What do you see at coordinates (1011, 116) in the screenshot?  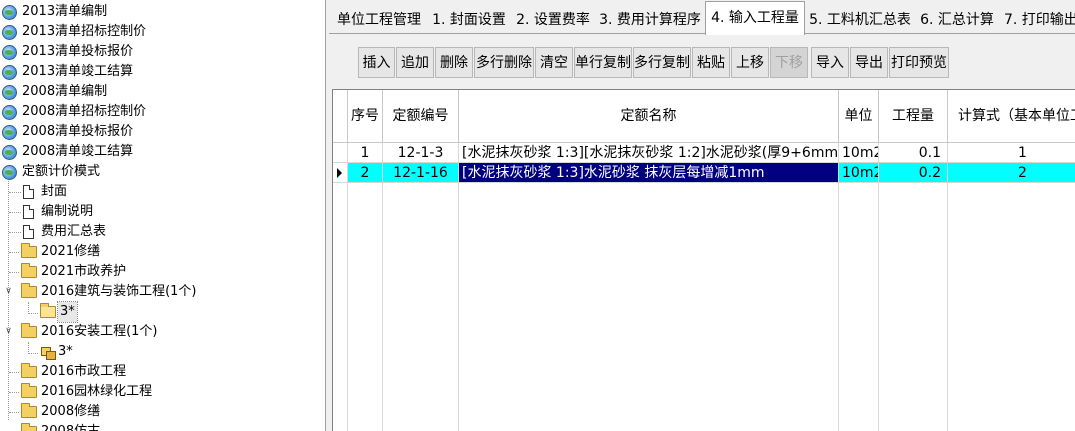 I see `column-header-formula: 计算式（基本单位工` at bounding box center [1011, 116].